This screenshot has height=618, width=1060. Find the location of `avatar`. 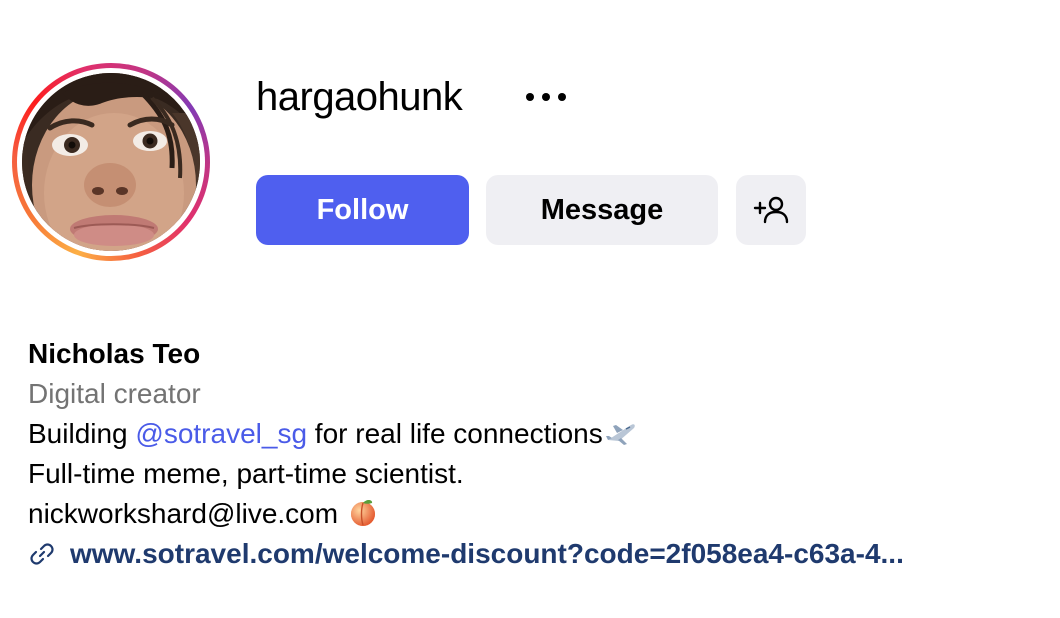

avatar is located at coordinates (111, 162).